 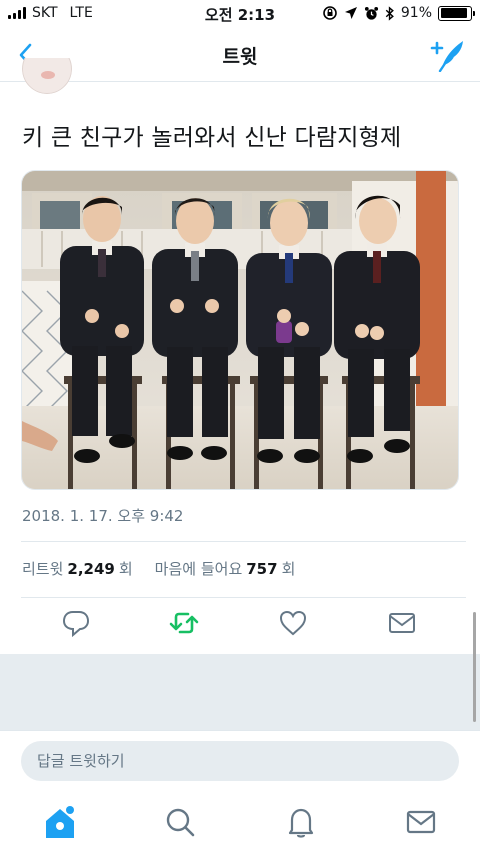 What do you see at coordinates (199, 568) in the screenshot?
I see `likes-label: 마음에 들어요` at bounding box center [199, 568].